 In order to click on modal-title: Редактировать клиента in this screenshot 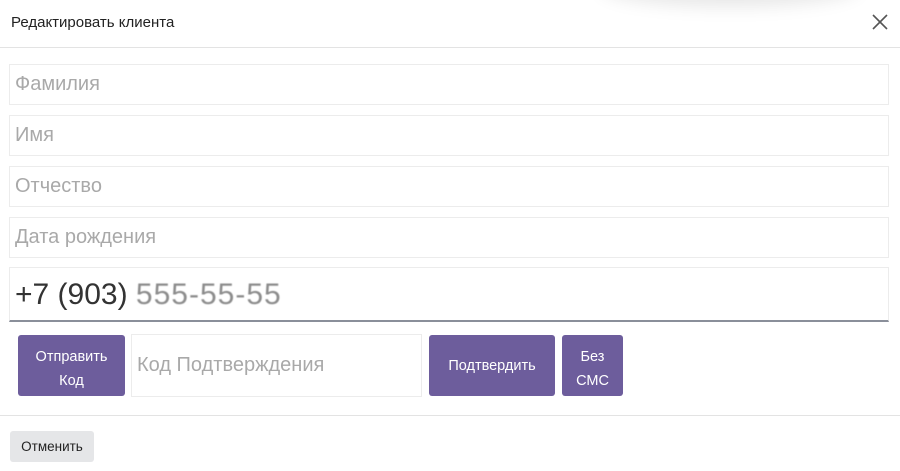, I will do `click(93, 22)`.